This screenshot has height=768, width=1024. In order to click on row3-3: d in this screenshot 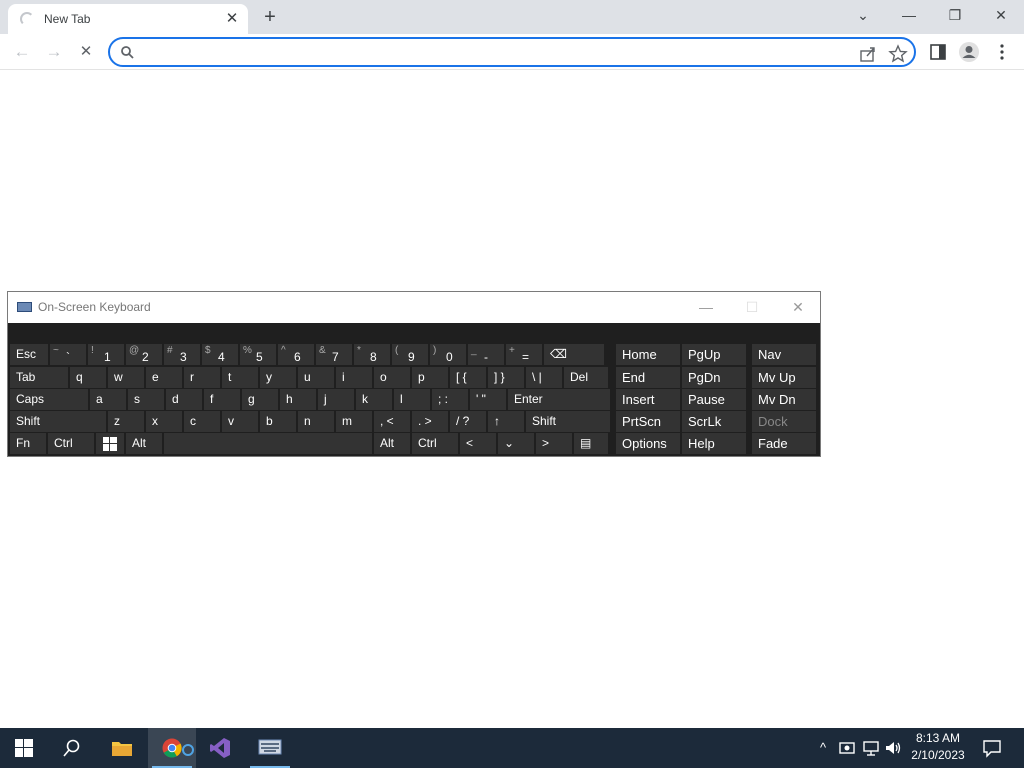, I will do `click(184, 399)`.